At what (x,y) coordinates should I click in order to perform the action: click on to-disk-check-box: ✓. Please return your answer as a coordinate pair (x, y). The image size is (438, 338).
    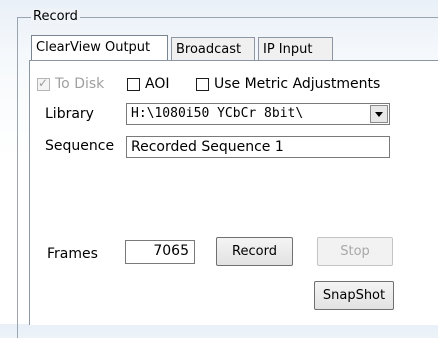
    Looking at the image, I should click on (43, 83).